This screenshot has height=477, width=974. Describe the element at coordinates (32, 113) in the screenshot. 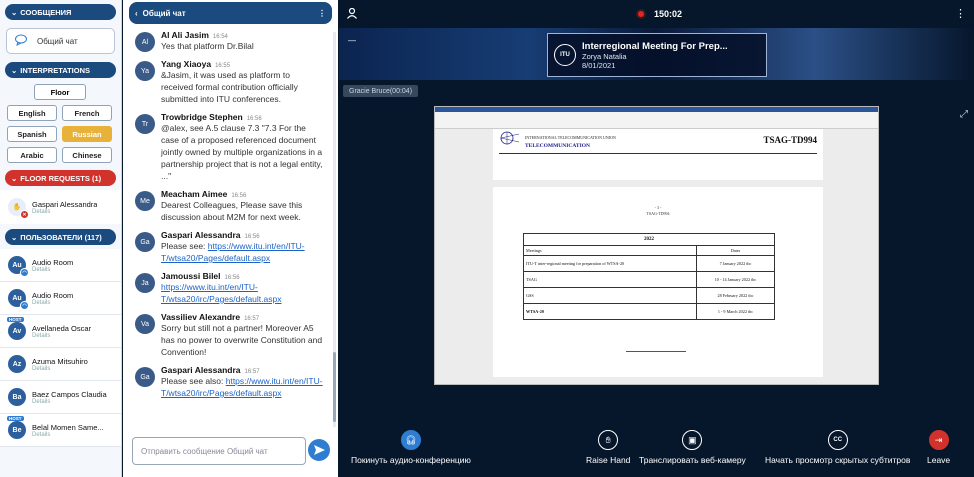

I see `language-button-english: English` at that location.